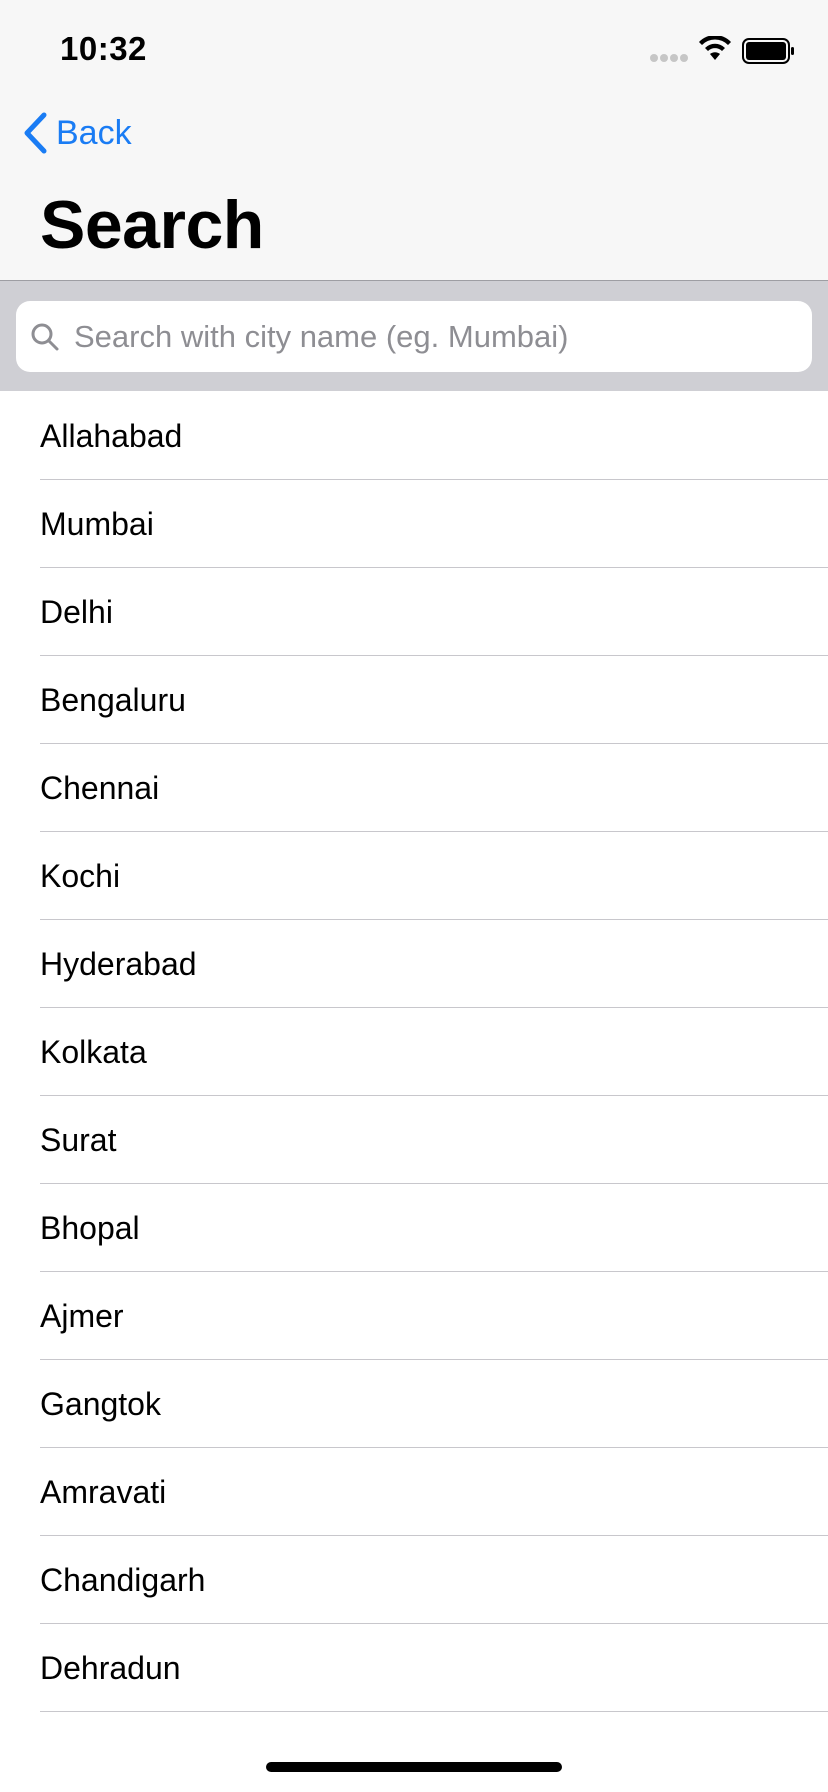 The image size is (828, 1792). I want to click on city-name: Dehradun, so click(110, 1668).